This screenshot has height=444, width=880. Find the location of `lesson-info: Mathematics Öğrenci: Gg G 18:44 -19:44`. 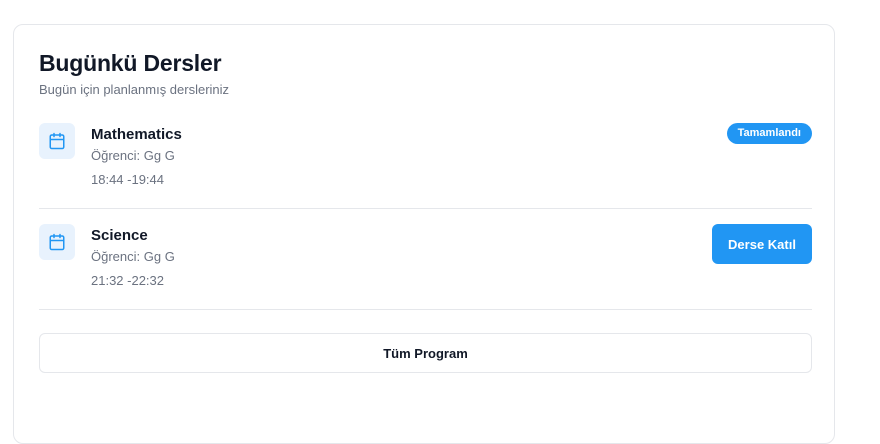

lesson-info: Mathematics Öğrenci: Gg G 18:44 -19:44 is located at coordinates (136, 156).